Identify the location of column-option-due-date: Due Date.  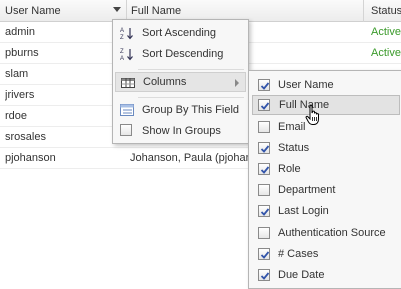
(326, 275).